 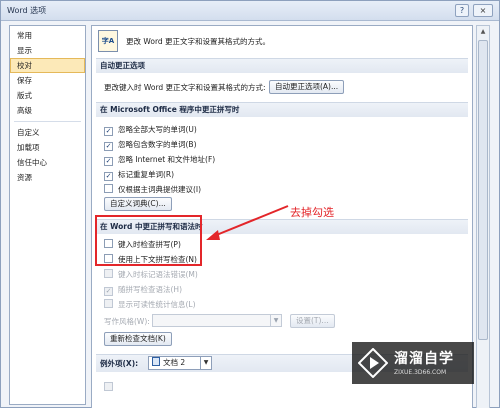 What do you see at coordinates (47, 50) in the screenshot?
I see `sidebar-item-display: 显示` at bounding box center [47, 50].